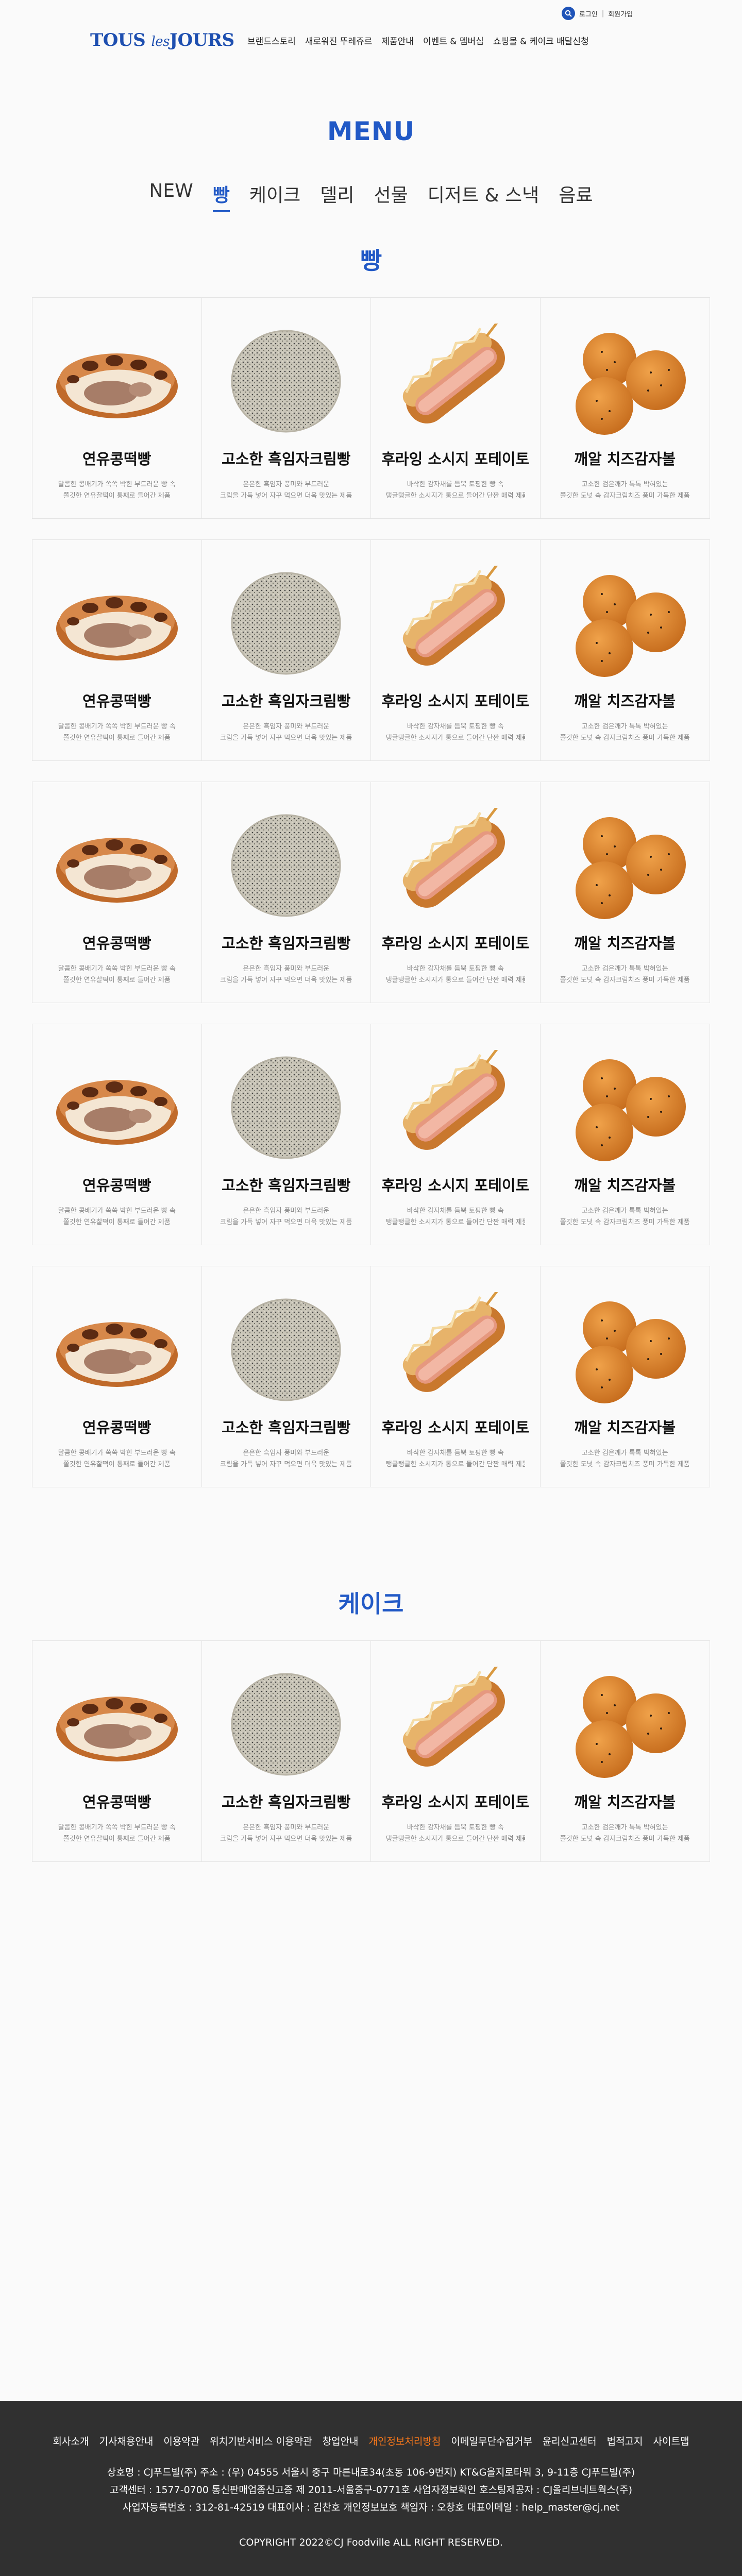 The width and height of the screenshot is (742, 2576). I want to click on gnb-brand-story: 브랜드스토리, so click(271, 40).